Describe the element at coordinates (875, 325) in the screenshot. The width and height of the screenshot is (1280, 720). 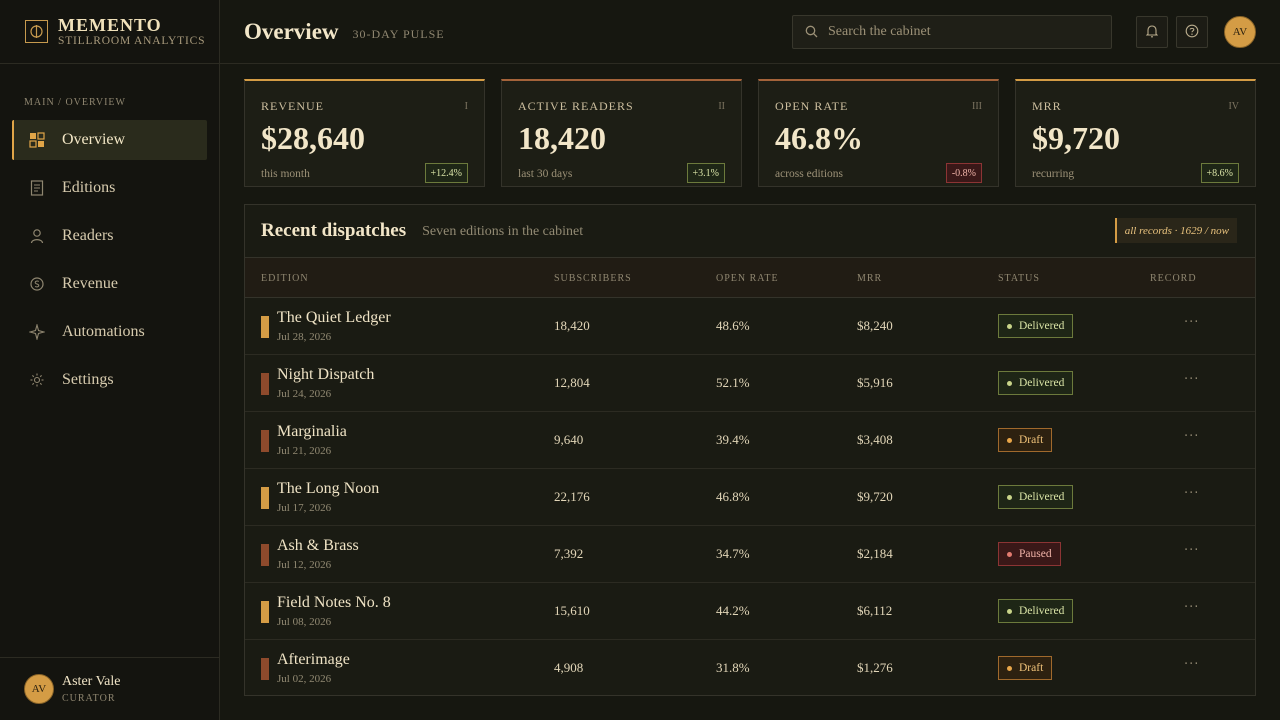
I see `mrr-cell: $8,240` at that location.